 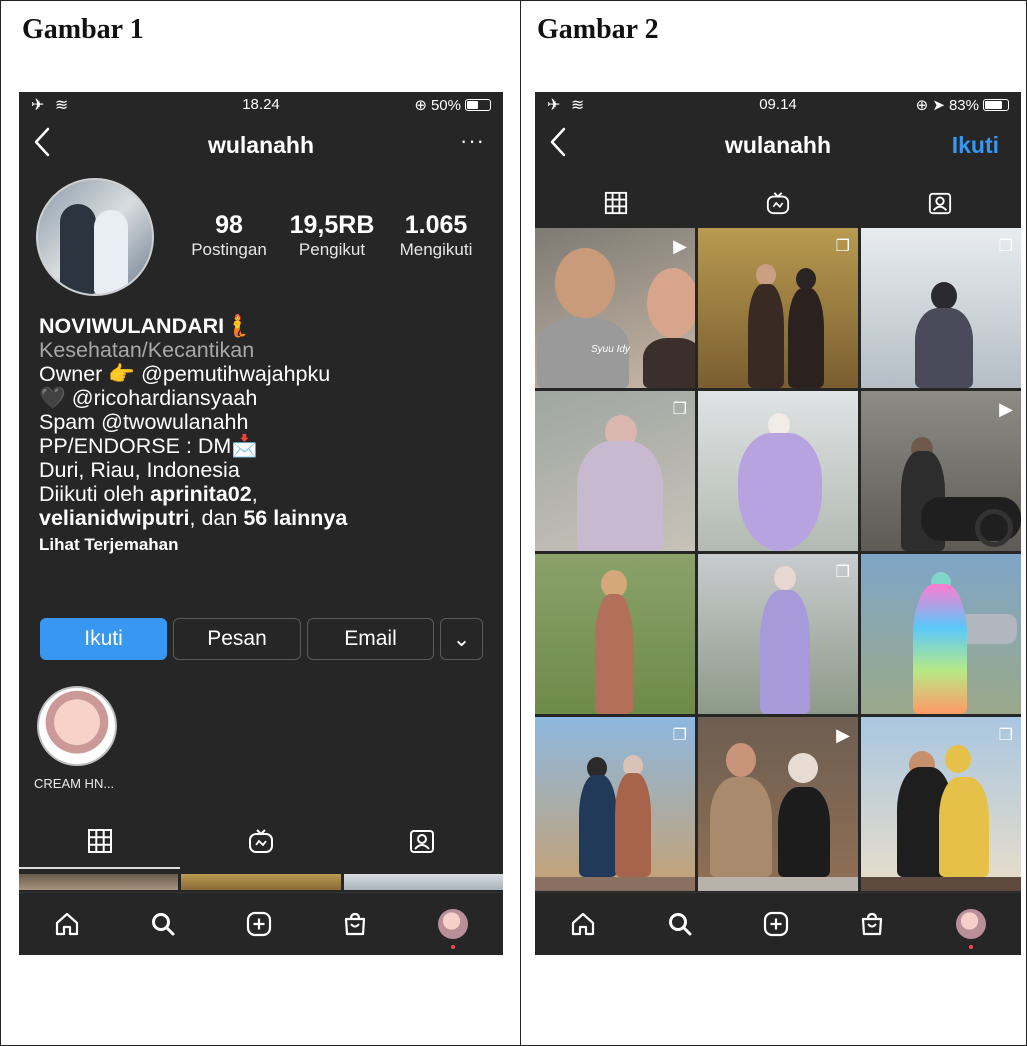 What do you see at coordinates (149, 446) in the screenshot?
I see `bio-line: PP/ENDORSE : DM📩` at bounding box center [149, 446].